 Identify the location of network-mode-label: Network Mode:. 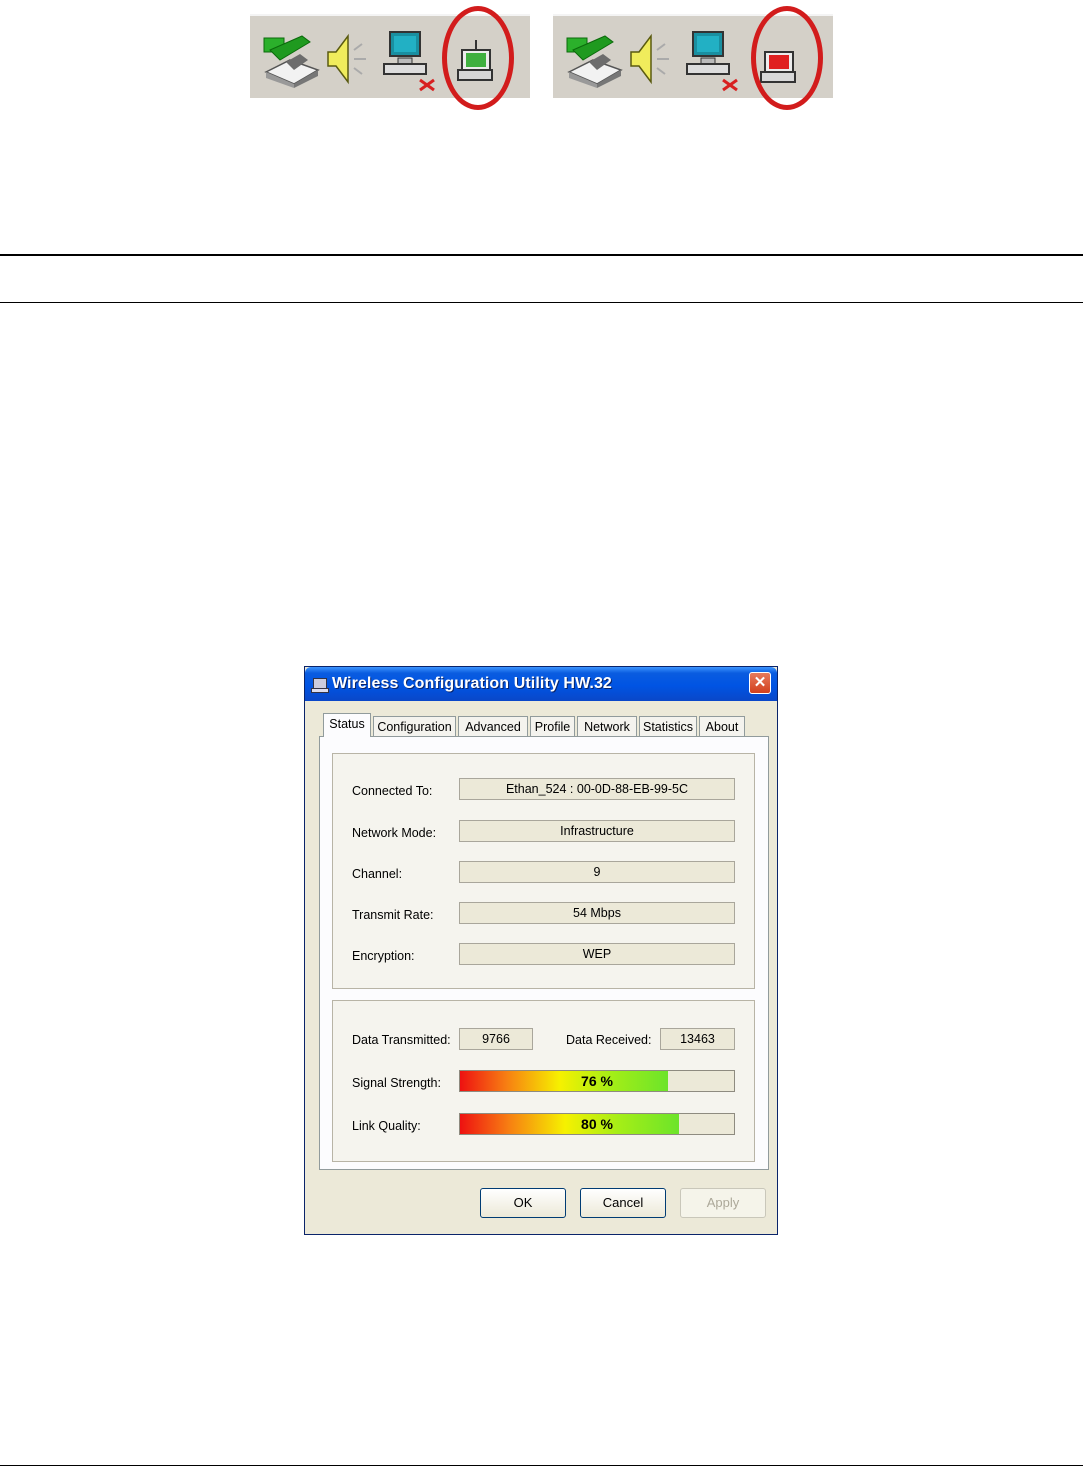
(394, 833).